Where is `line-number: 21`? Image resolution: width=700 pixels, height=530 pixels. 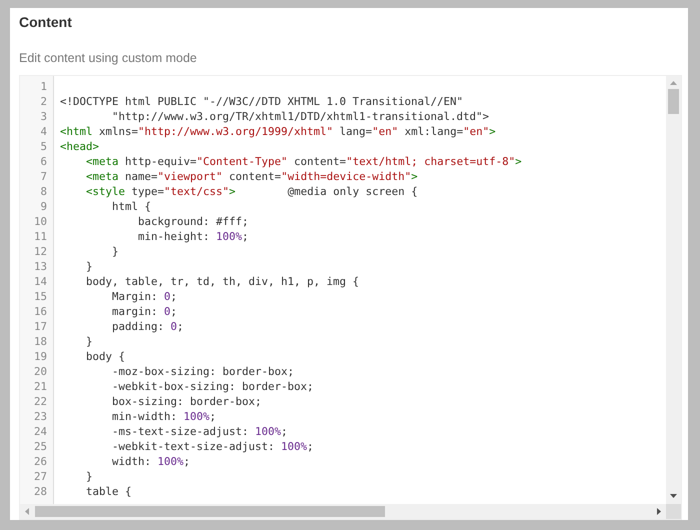
line-number: 21 is located at coordinates (39, 386).